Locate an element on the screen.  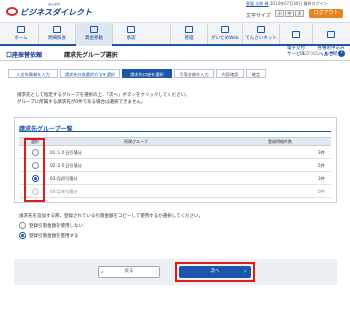
option-label-copy: 登録引落金額を使用する is located at coordinates (54, 236).